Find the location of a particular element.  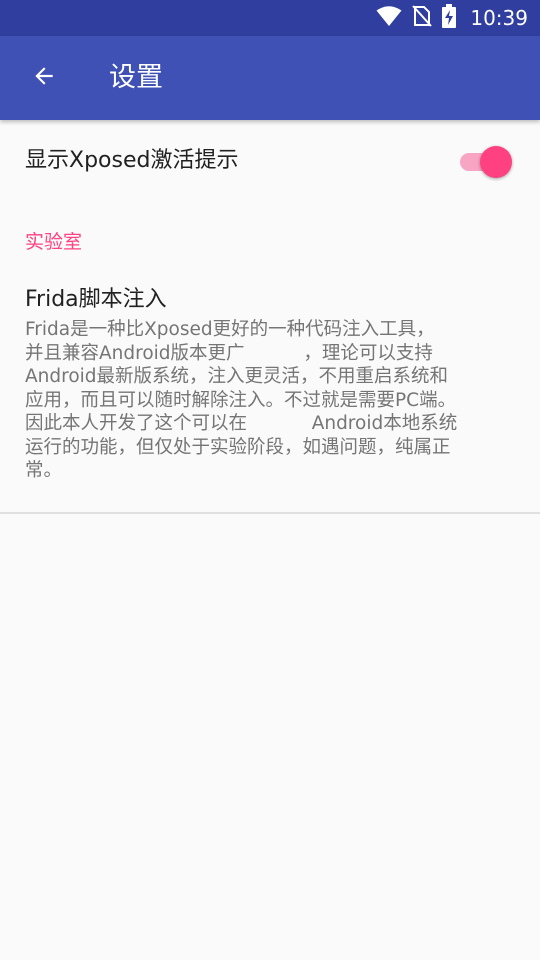

pref-xposed-hint: 显示Xposed激活提示 is located at coordinates (270, 162).